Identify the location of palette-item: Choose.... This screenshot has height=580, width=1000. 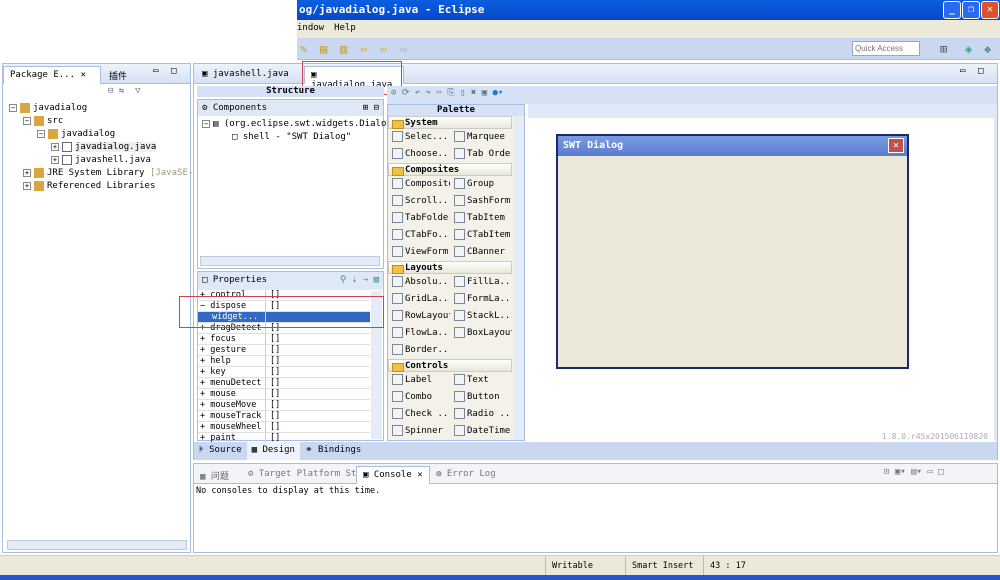
(419, 154).